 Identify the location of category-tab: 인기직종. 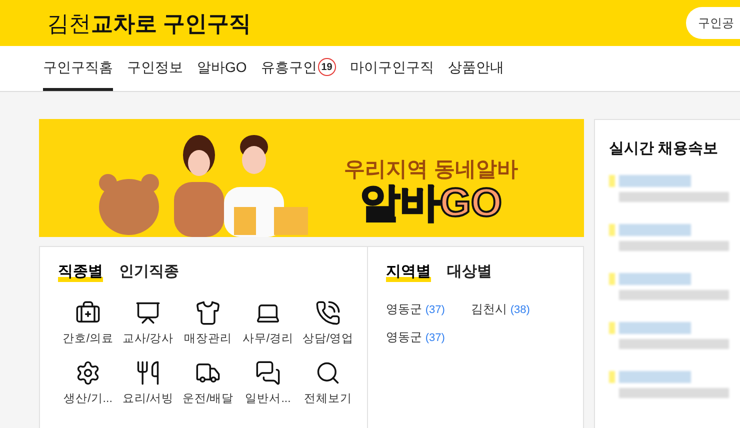
(149, 272).